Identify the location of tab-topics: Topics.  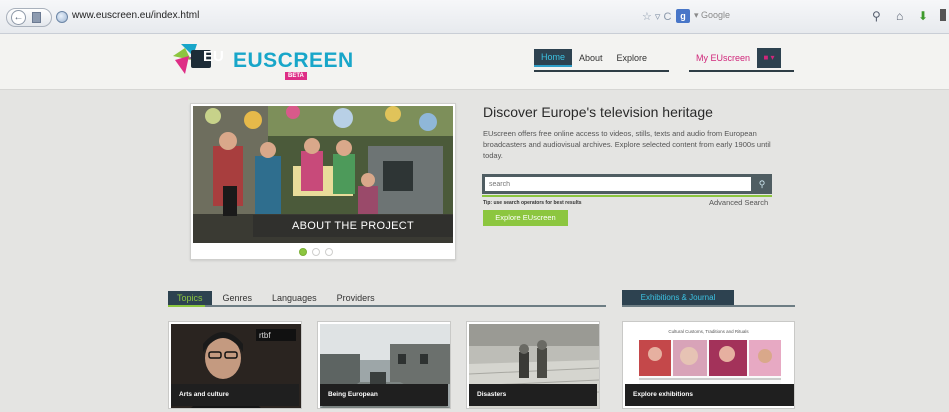
(190, 298).